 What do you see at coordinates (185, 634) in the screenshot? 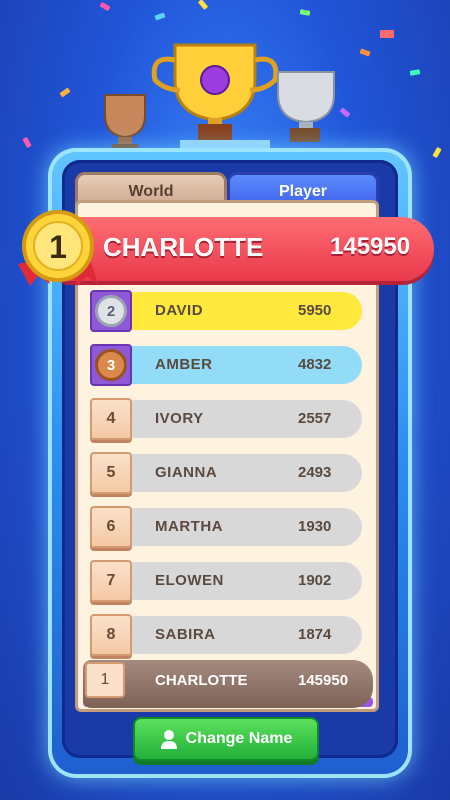
I see `player-name: SABIRA` at bounding box center [185, 634].